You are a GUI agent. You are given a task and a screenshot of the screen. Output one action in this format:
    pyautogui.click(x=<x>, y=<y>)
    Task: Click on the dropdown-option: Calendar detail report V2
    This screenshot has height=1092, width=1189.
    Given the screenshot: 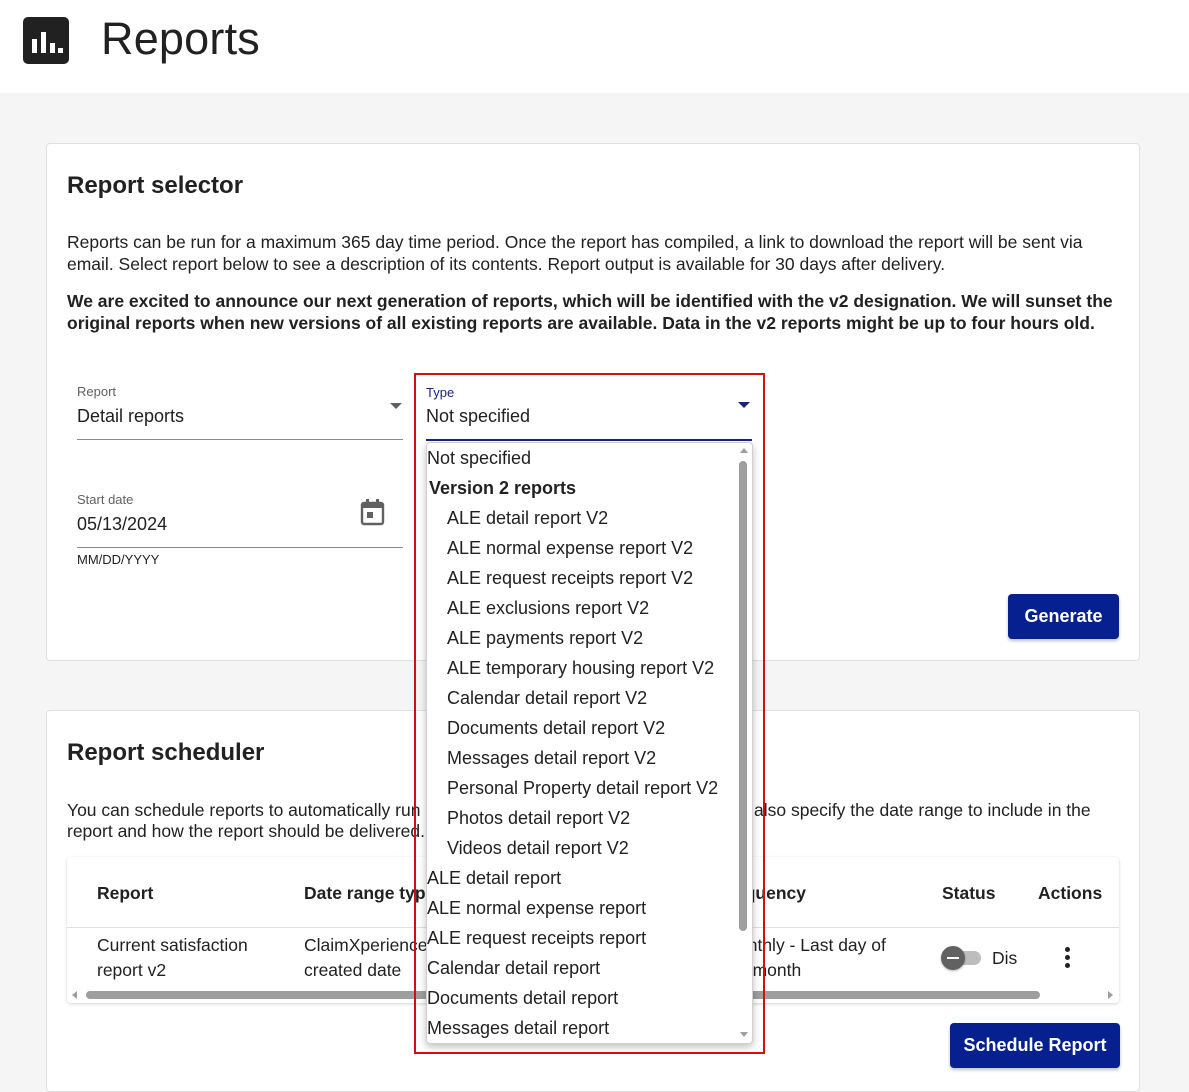 What is the action you would take?
    pyautogui.click(x=547, y=698)
    